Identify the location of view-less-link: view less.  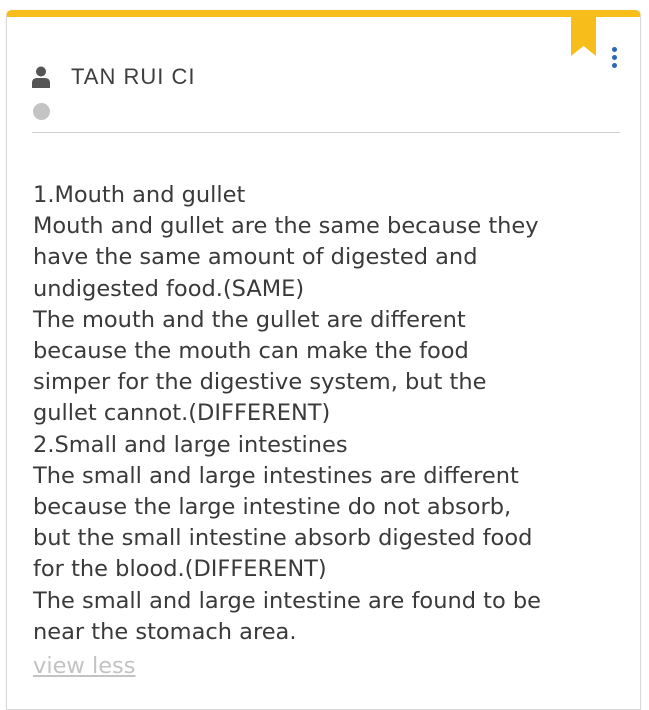
(84, 666).